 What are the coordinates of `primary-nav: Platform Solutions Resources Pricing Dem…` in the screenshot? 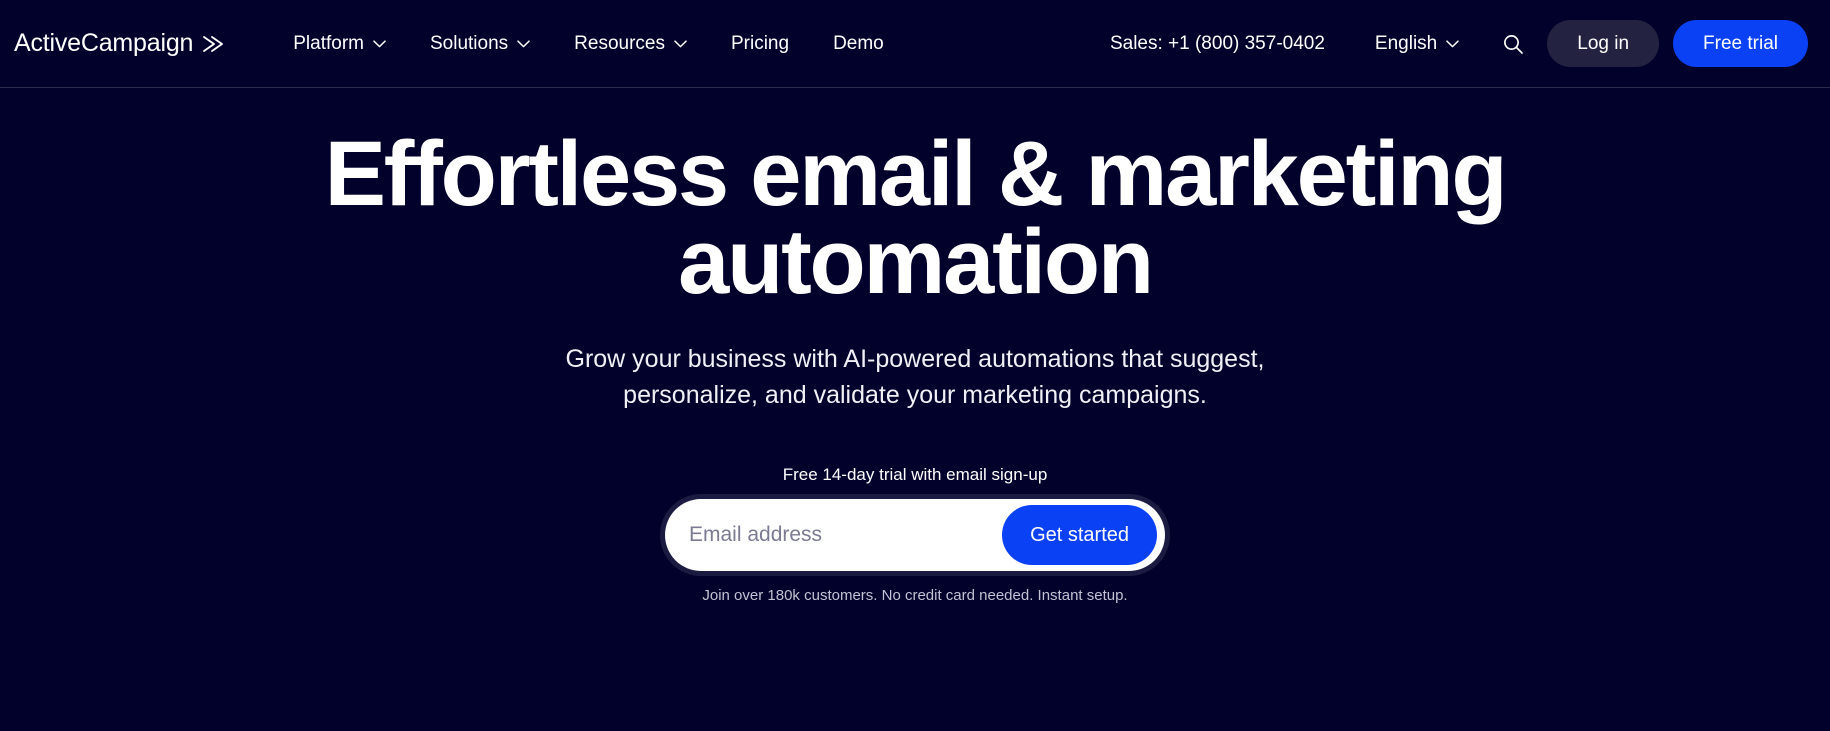 It's located at (588, 44).